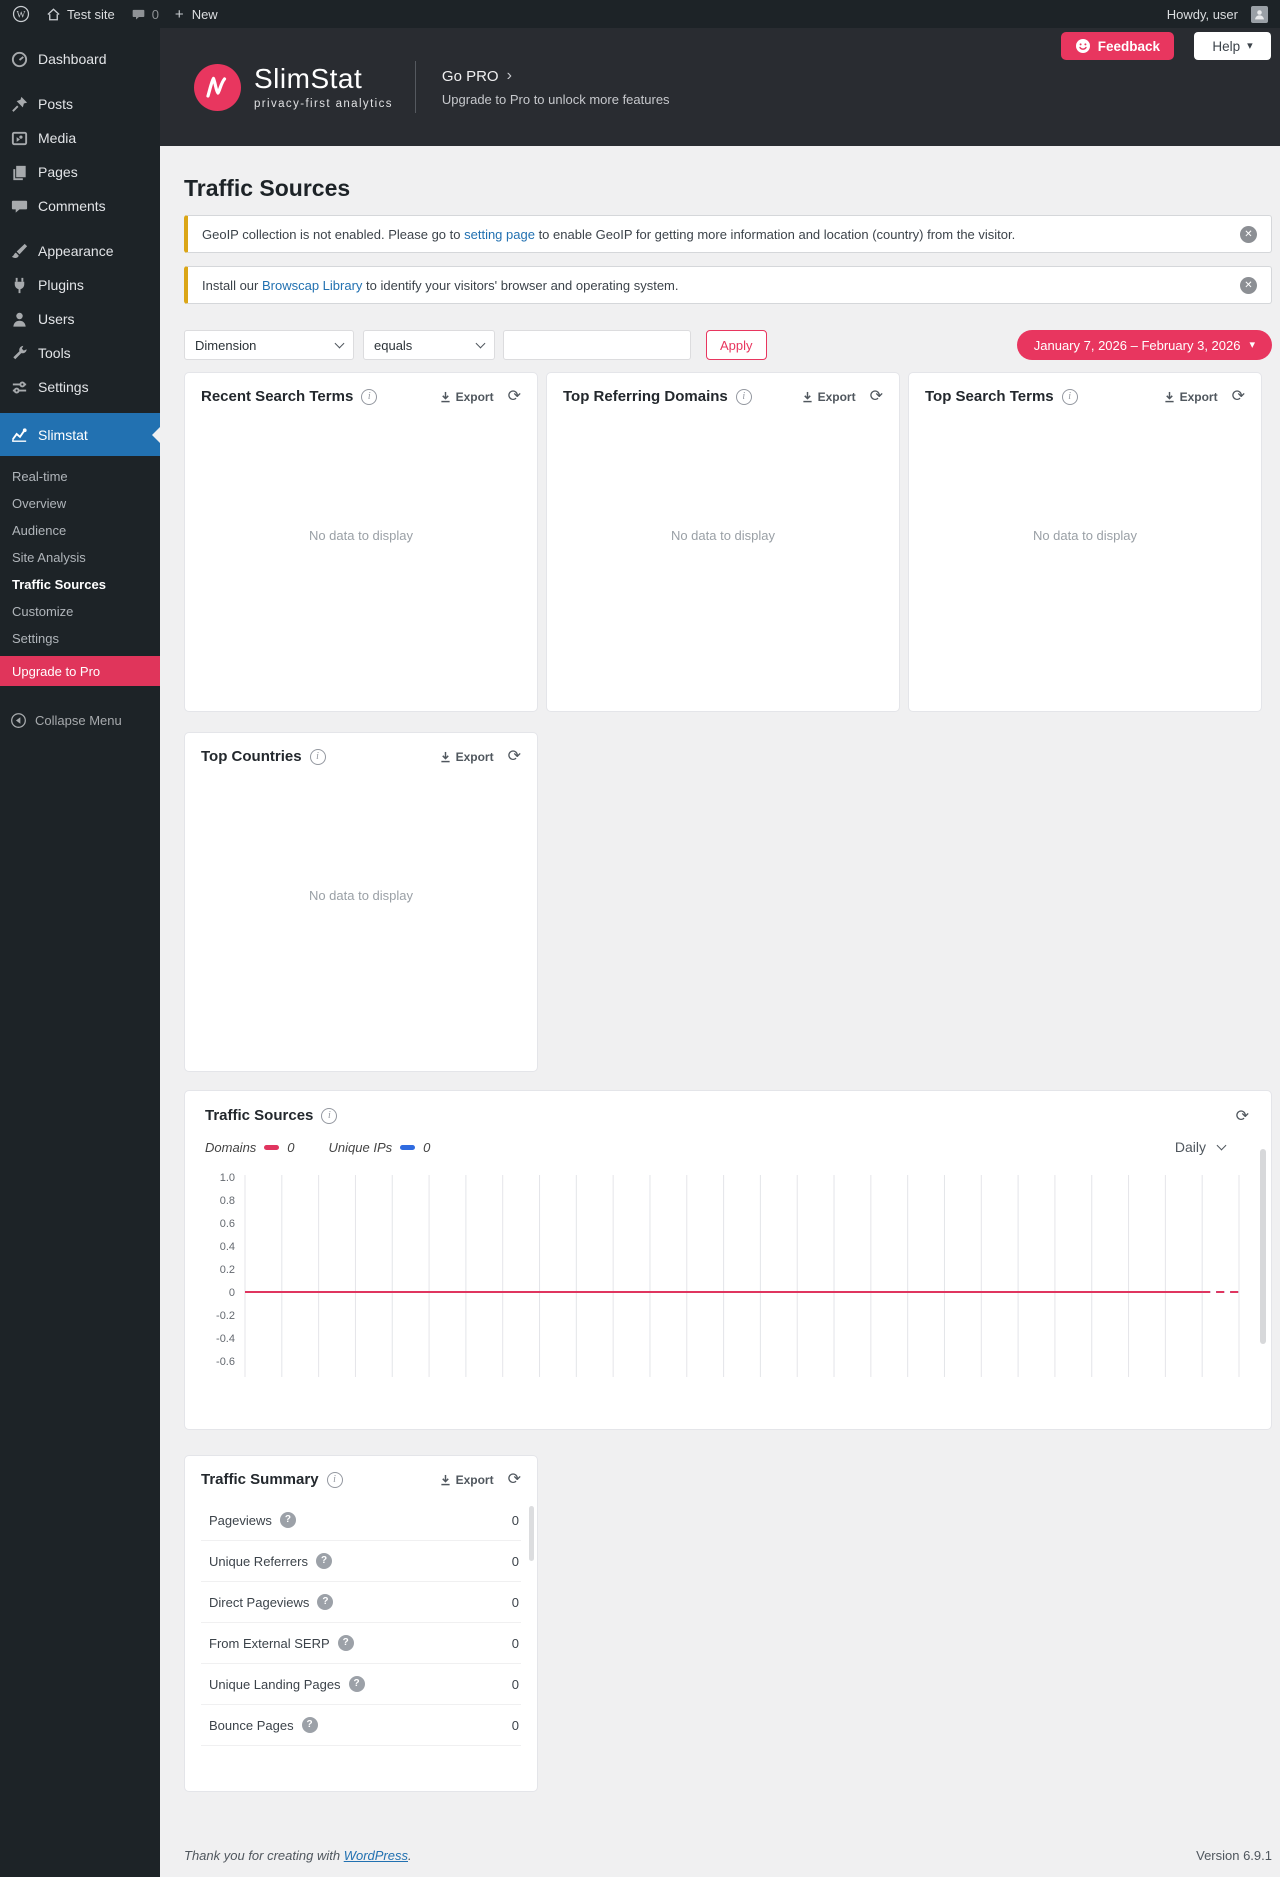 The height and width of the screenshot is (1877, 1280). I want to click on sidebar-item-settings: Settings, so click(80, 387).